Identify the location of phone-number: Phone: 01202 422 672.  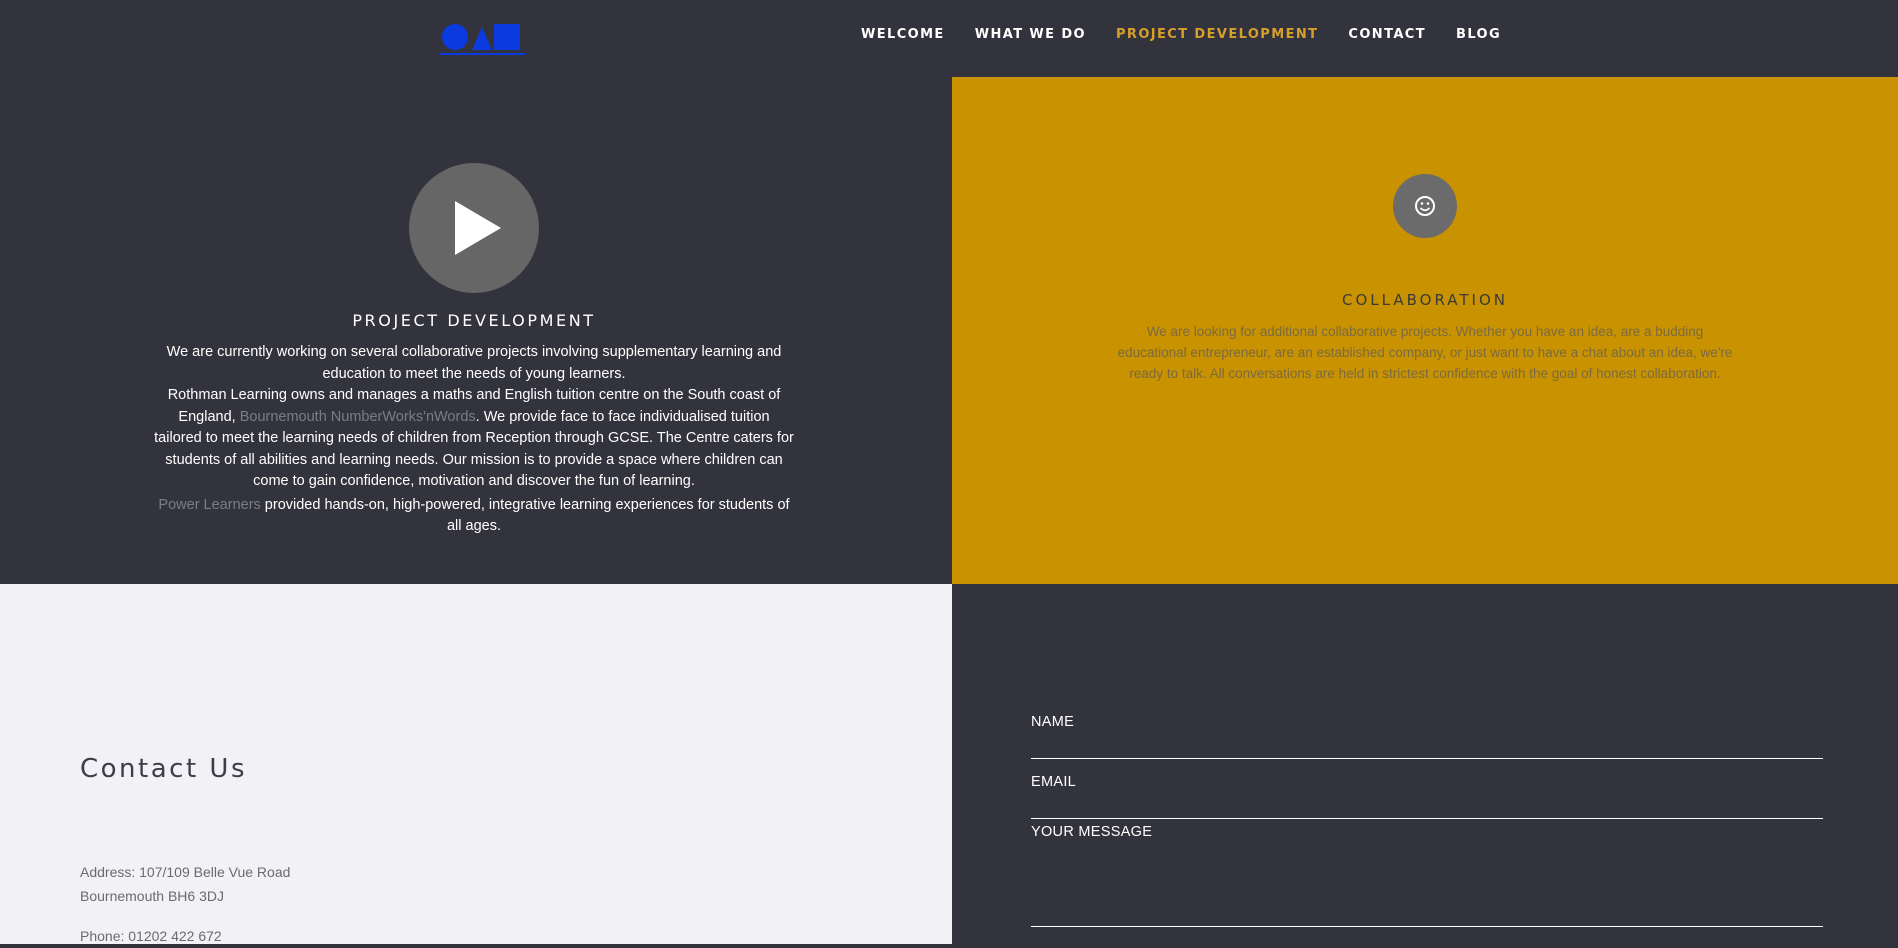
(151, 936).